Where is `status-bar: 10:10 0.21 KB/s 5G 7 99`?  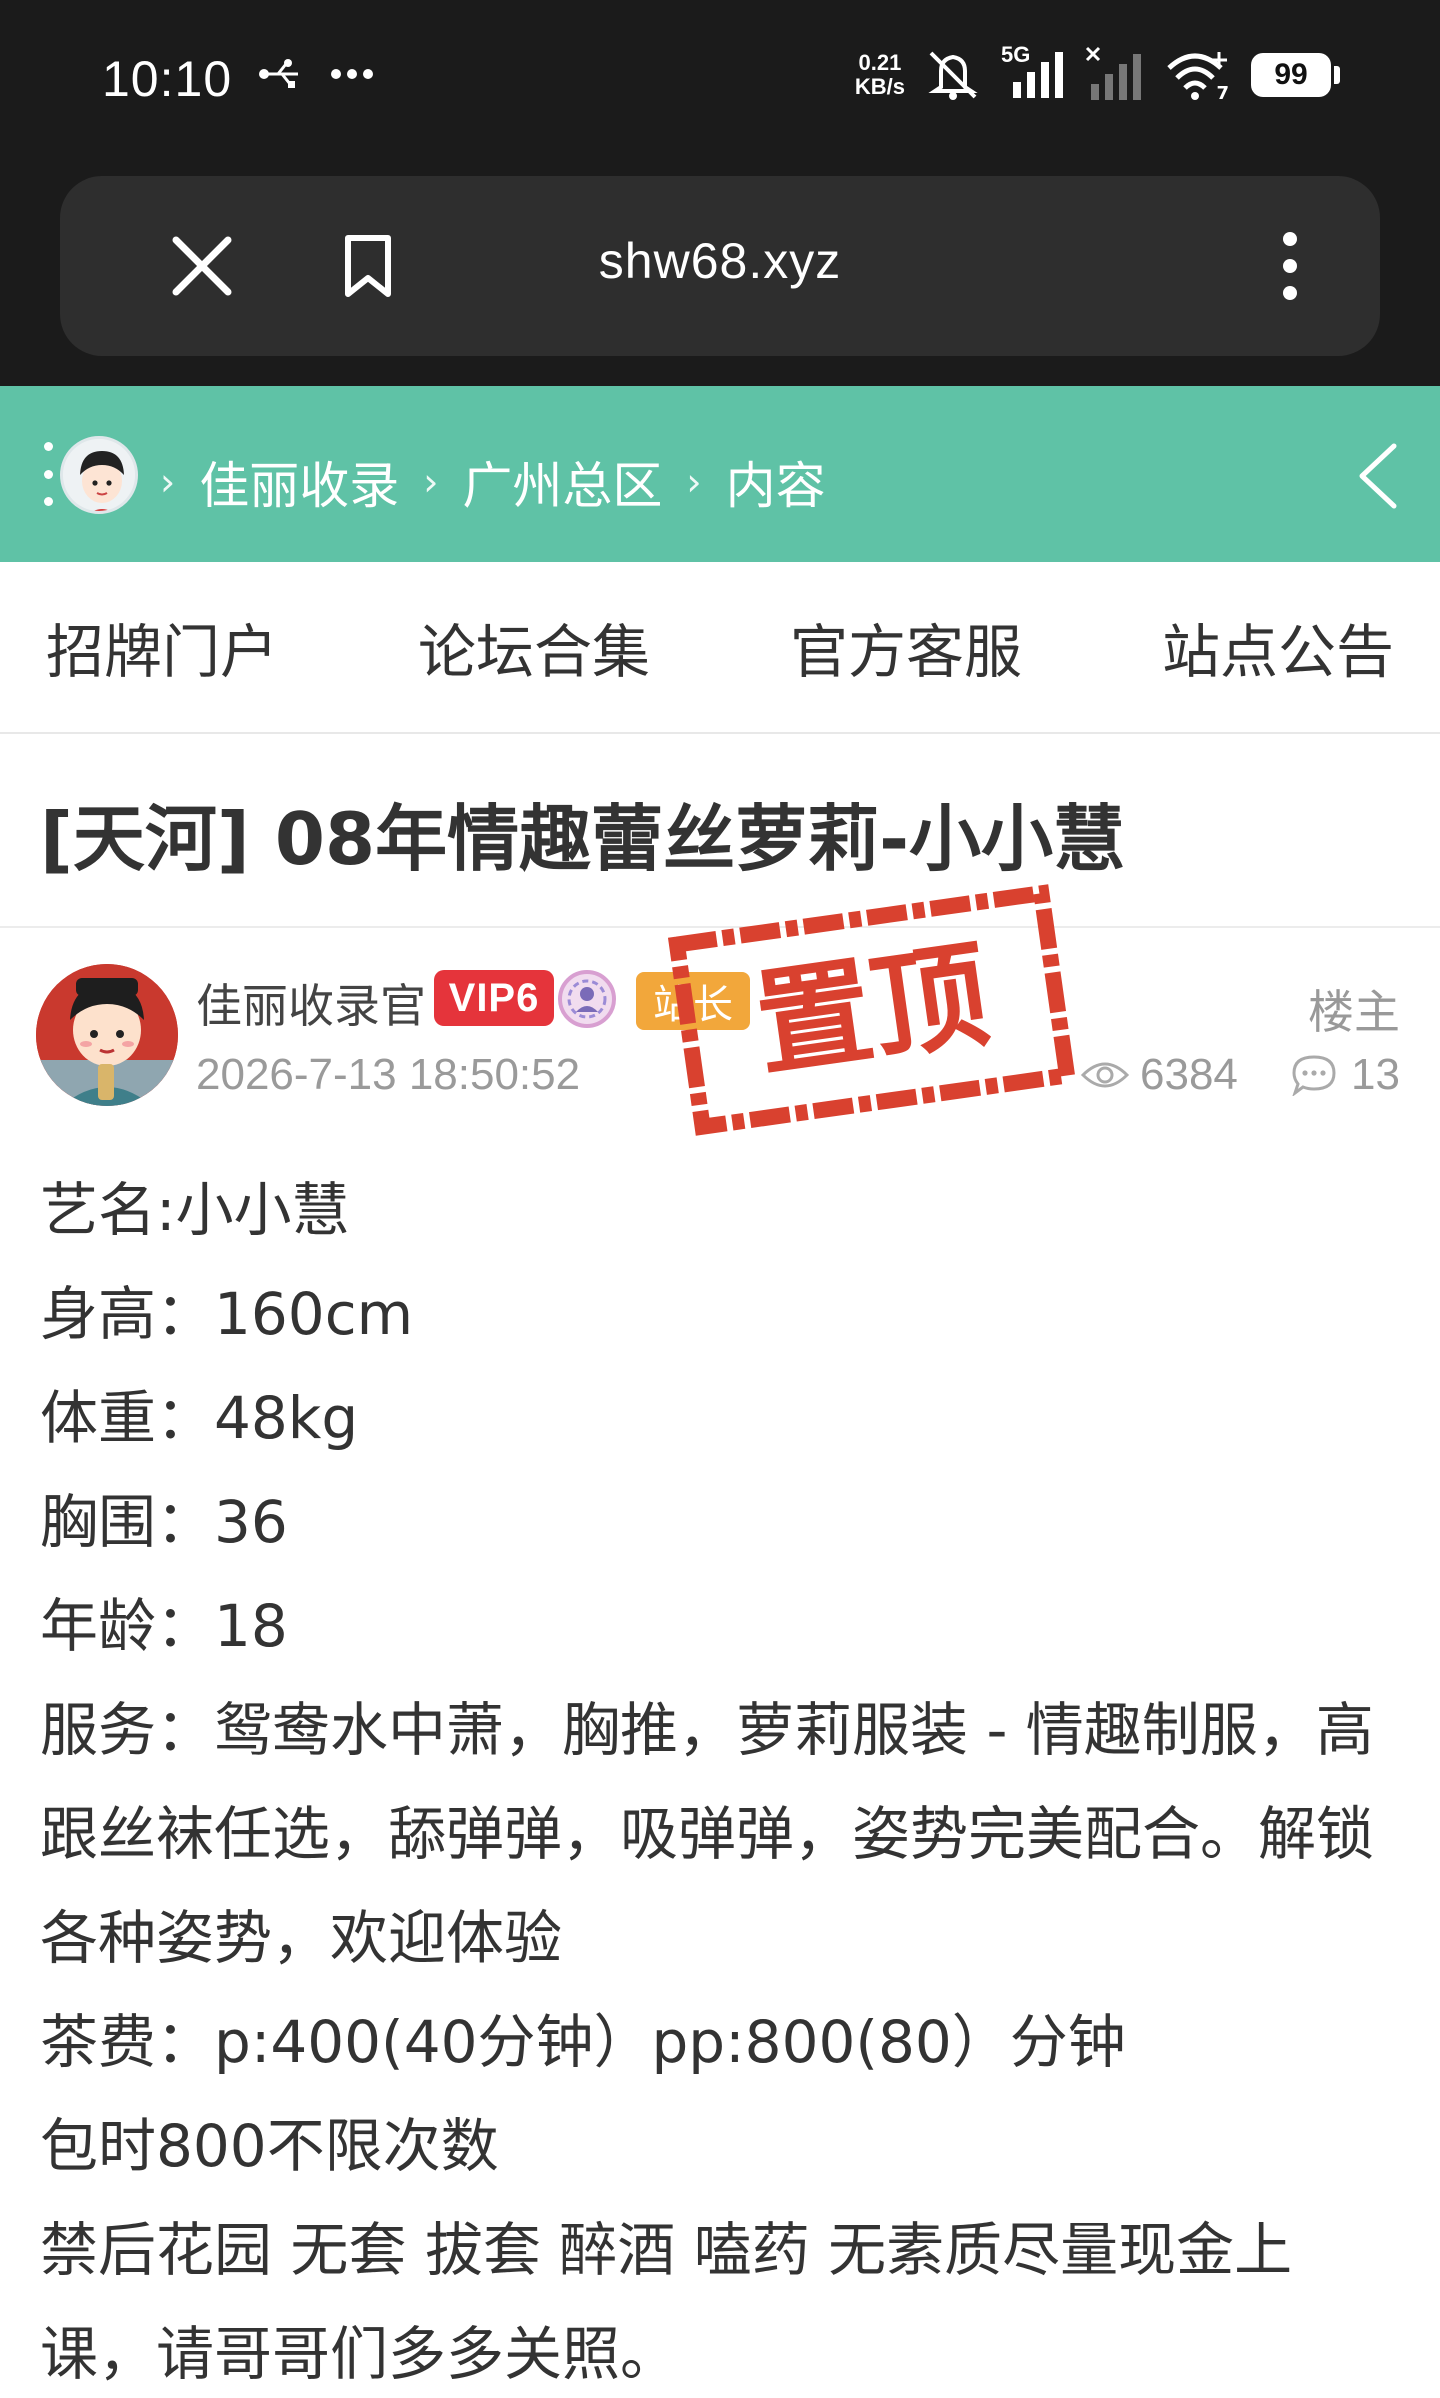
status-bar: 10:10 0.21 KB/s 5G 7 99 is located at coordinates (720, 80).